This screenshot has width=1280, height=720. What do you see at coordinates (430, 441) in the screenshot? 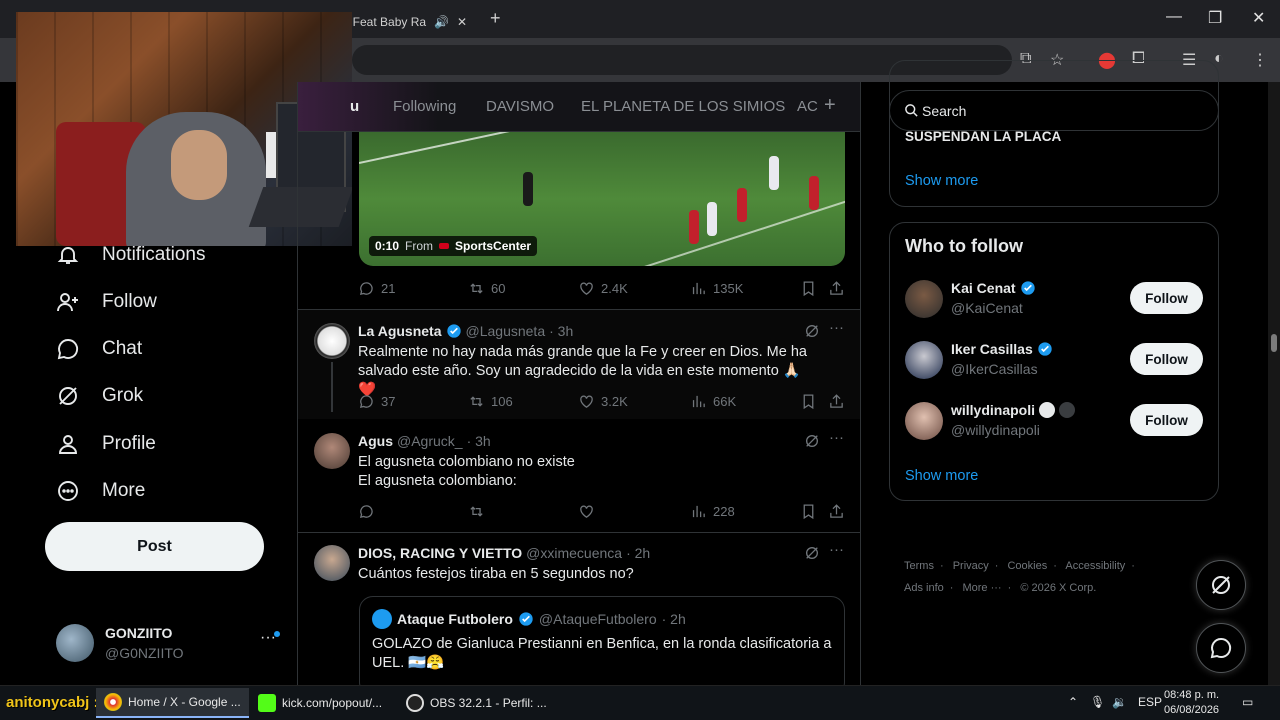
I see `tweet-author-handle: @Agruck_` at bounding box center [430, 441].